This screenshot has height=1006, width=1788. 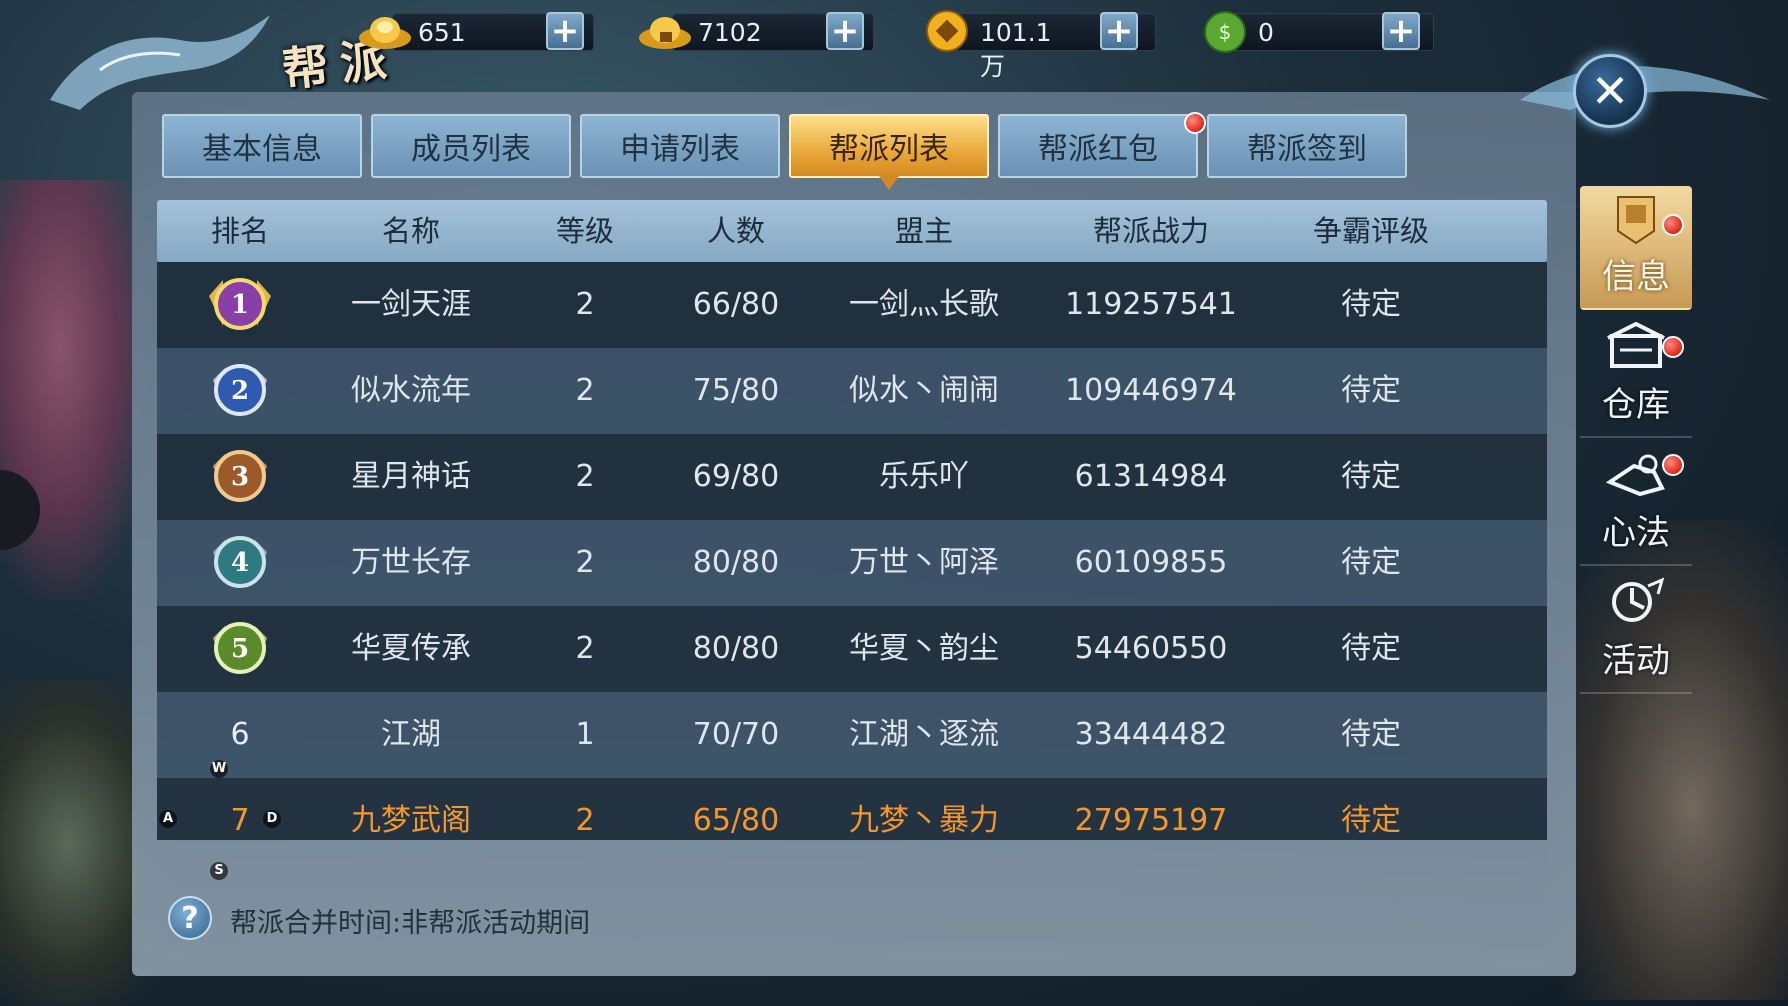 What do you see at coordinates (924, 562) in the screenshot?
I see `guild-leader: 万世丶阿泽` at bounding box center [924, 562].